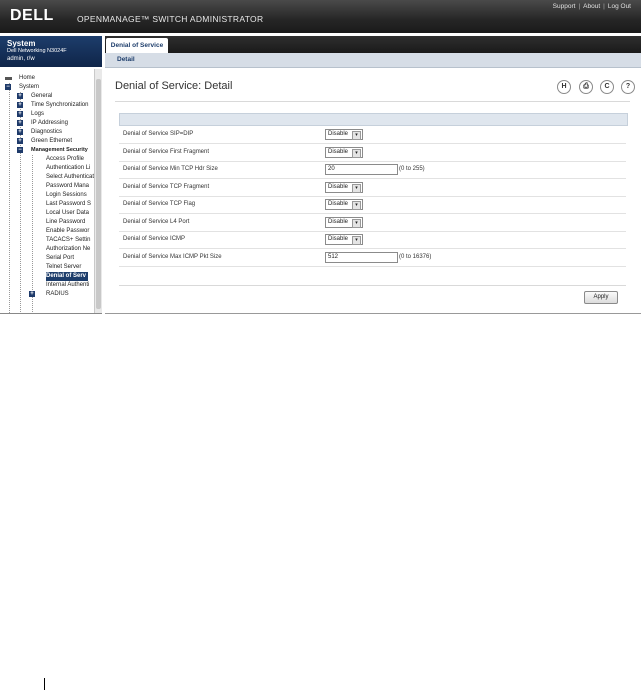 This screenshot has height=691, width=641. What do you see at coordinates (344, 222) in the screenshot?
I see `l4-port-select: Disable ▾` at bounding box center [344, 222].